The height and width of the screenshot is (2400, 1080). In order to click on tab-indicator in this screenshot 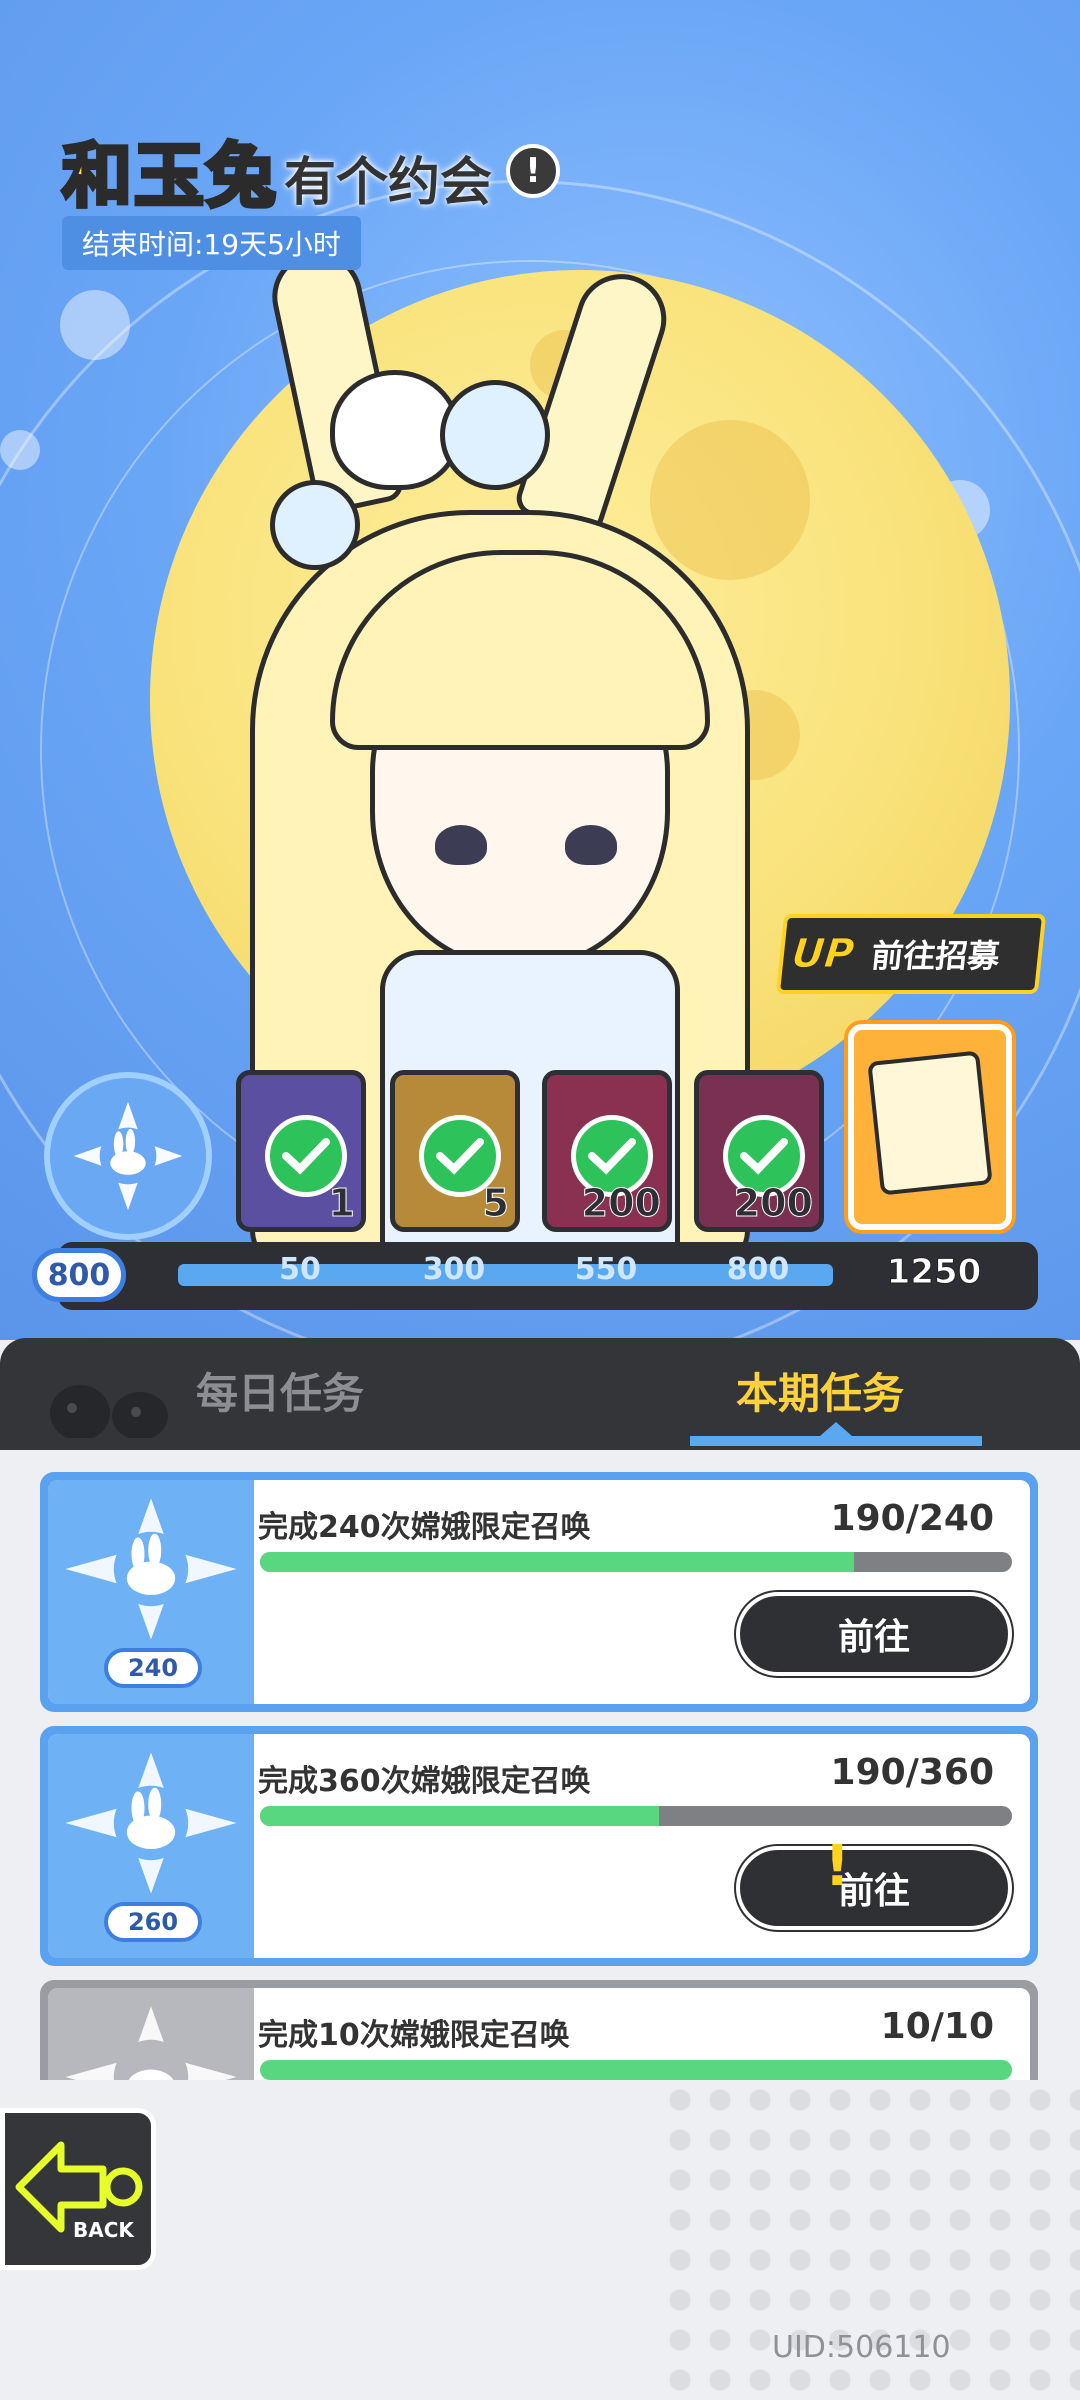, I will do `click(836, 1441)`.